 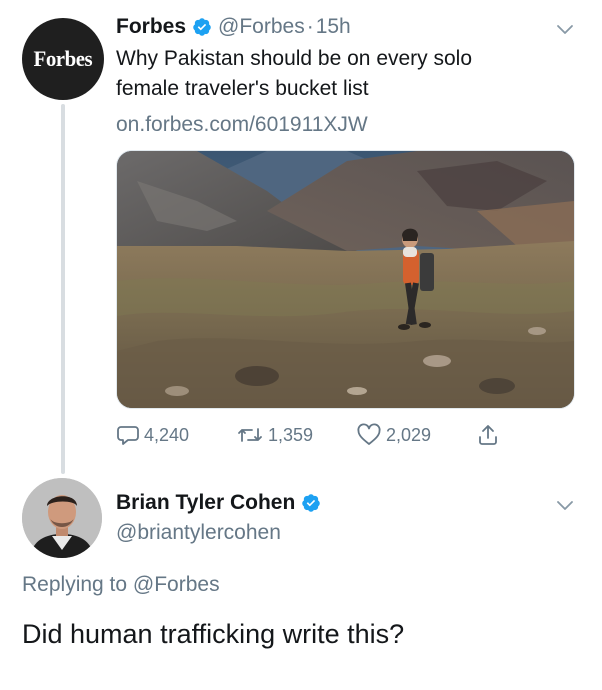 I want to click on reply-action: 4,240, so click(x=152, y=435).